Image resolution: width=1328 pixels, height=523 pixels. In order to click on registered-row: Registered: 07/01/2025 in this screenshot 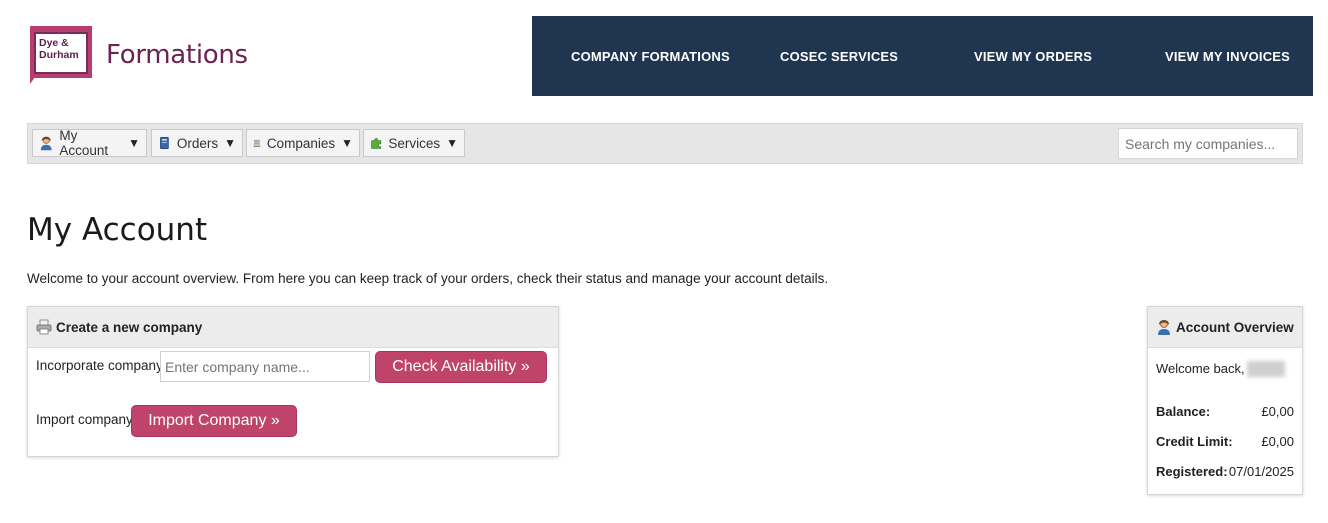, I will do `click(1225, 471)`.